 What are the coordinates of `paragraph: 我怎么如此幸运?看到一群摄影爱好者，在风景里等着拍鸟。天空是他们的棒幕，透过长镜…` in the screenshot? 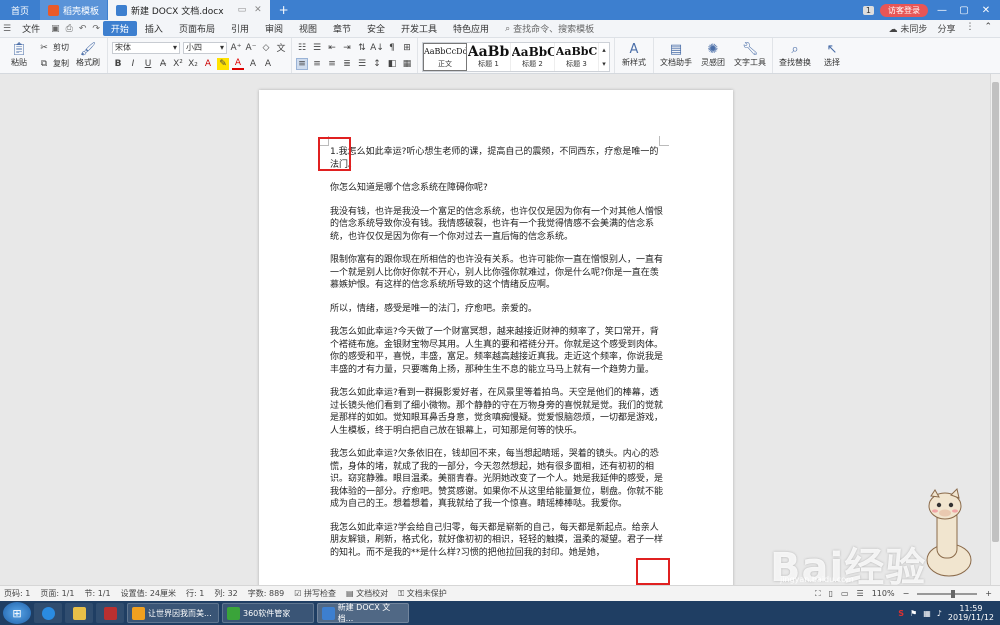 It's located at (496, 412).